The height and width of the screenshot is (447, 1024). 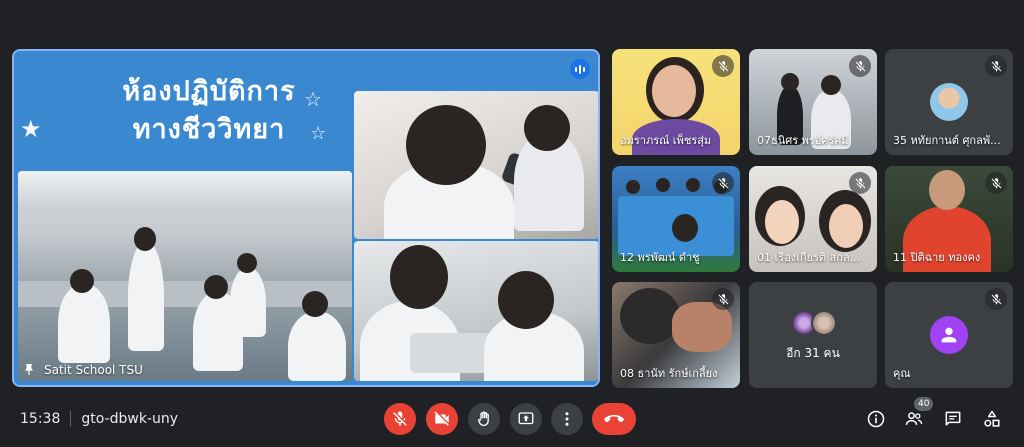 I want to click on camera-toggle-button, so click(x=442, y=419).